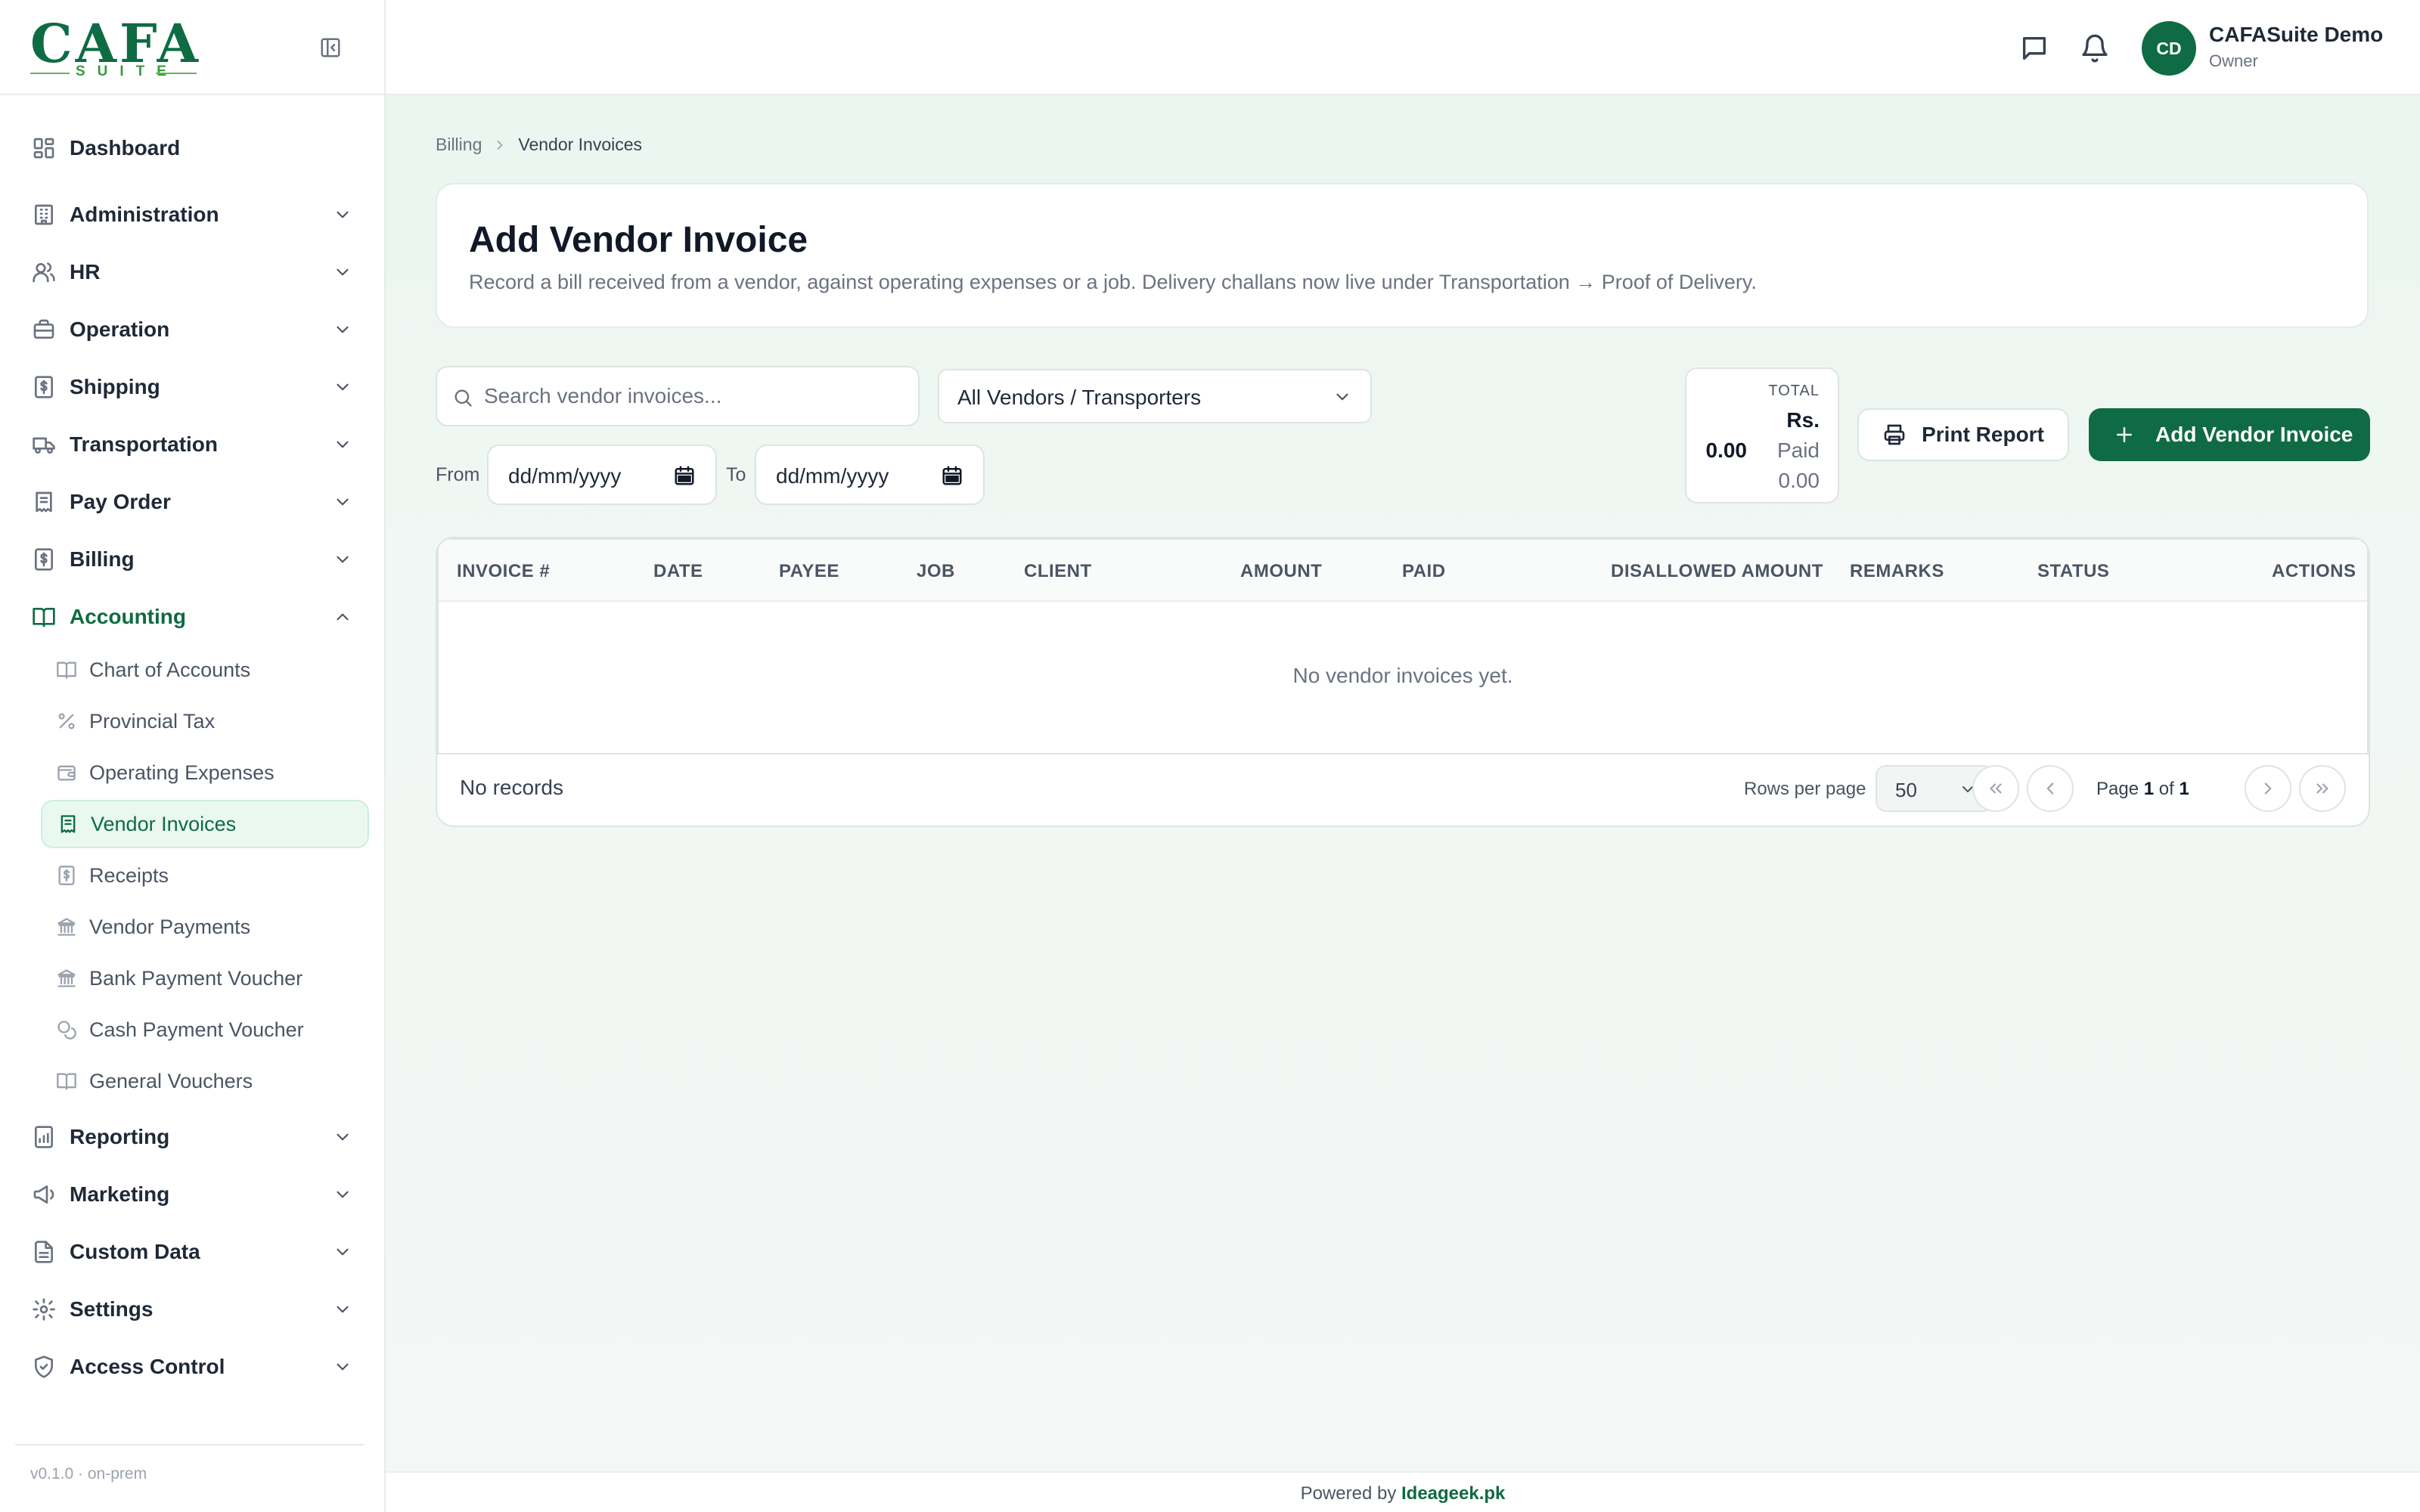 Image resolution: width=2420 pixels, height=1512 pixels. What do you see at coordinates (1403, 48) in the screenshot?
I see `top-bar: CD CAFASuite Demo Owner` at bounding box center [1403, 48].